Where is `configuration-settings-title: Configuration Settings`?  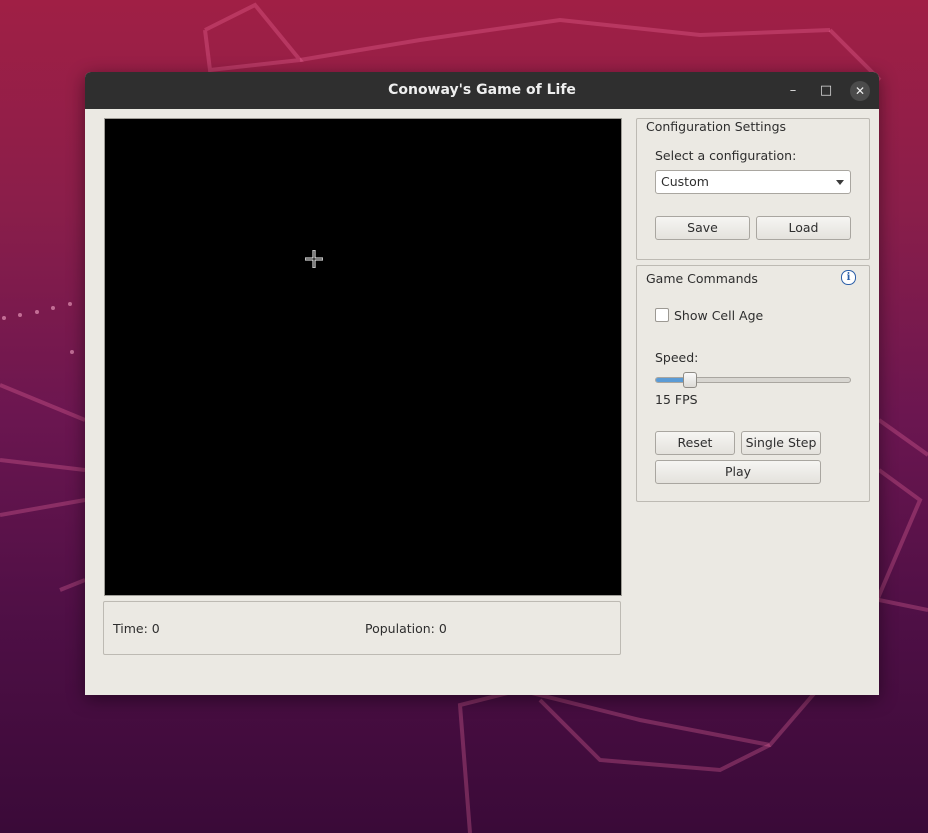
configuration-settings-title: Configuration Settings is located at coordinates (716, 126).